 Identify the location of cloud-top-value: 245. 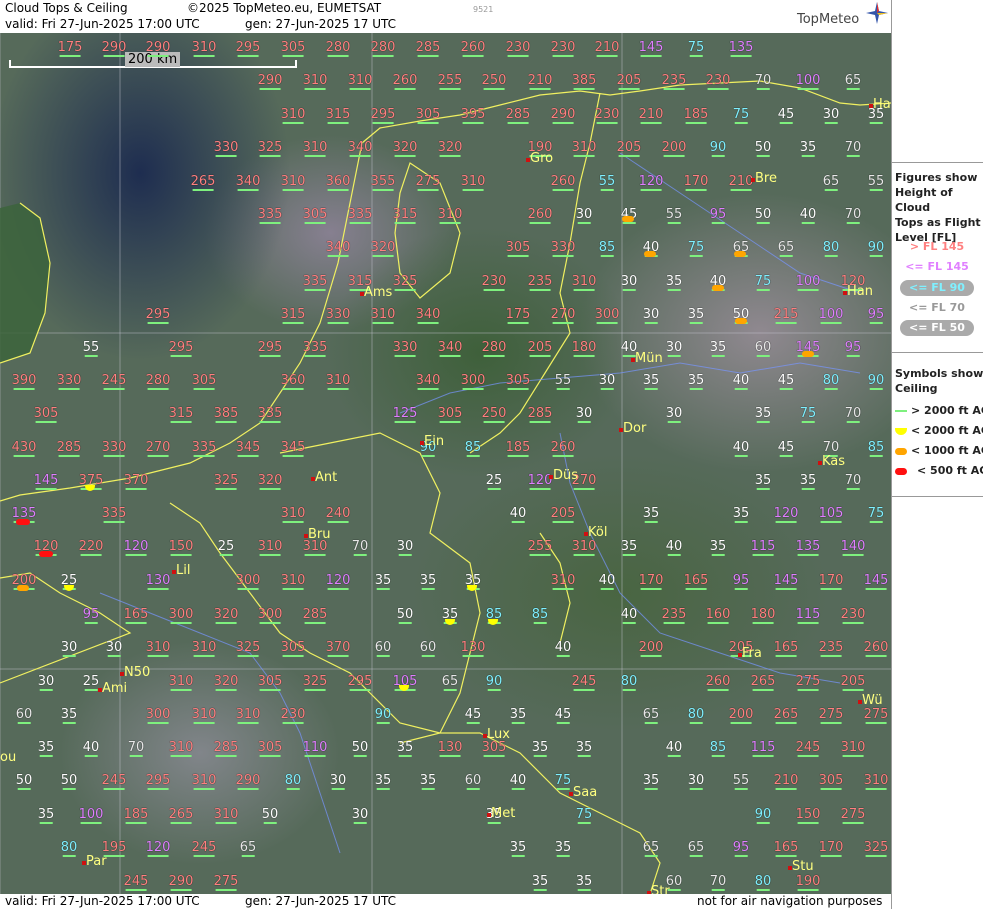
(114, 380).